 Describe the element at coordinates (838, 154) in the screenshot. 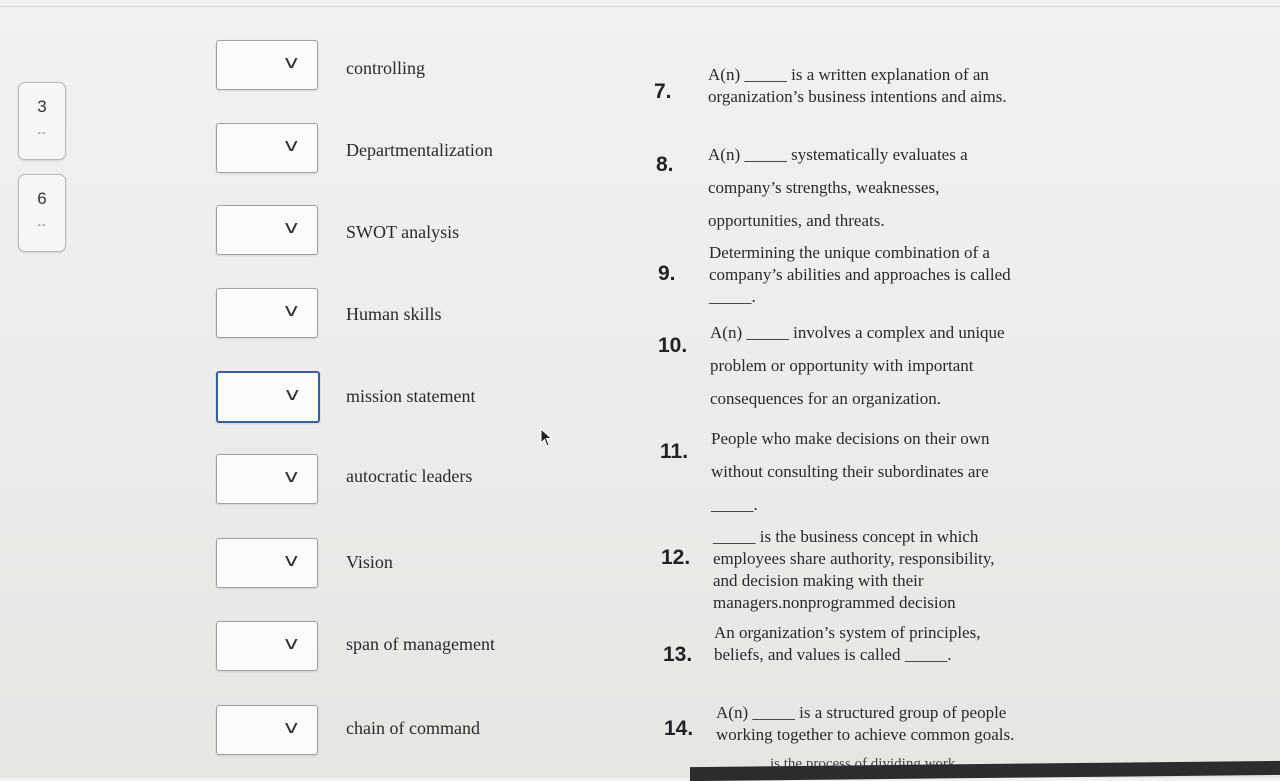

I see `question-line: A(n) _____ systematically evaluates a` at that location.